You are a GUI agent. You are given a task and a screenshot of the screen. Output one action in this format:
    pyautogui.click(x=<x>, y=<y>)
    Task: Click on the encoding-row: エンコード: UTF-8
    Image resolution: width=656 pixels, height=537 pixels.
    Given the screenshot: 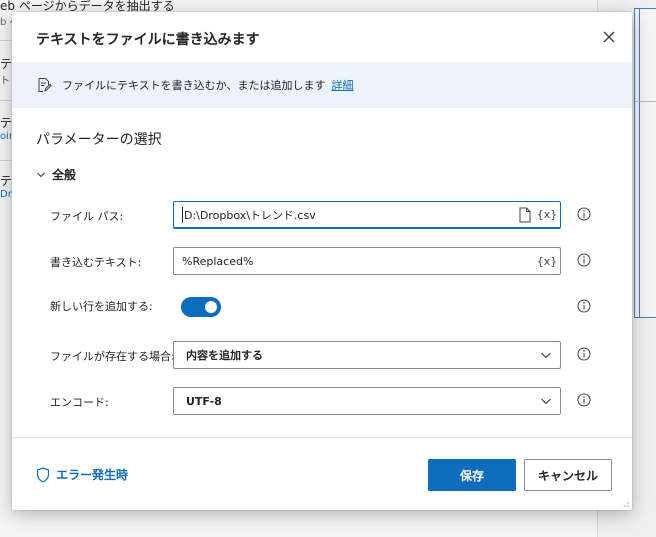 What is the action you would take?
    pyautogui.click(x=322, y=401)
    